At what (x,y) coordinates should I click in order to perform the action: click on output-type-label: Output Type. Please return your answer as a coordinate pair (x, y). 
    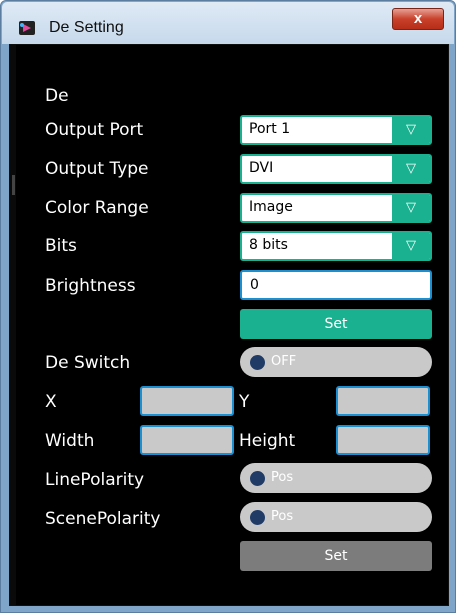
    Looking at the image, I should click on (97, 169).